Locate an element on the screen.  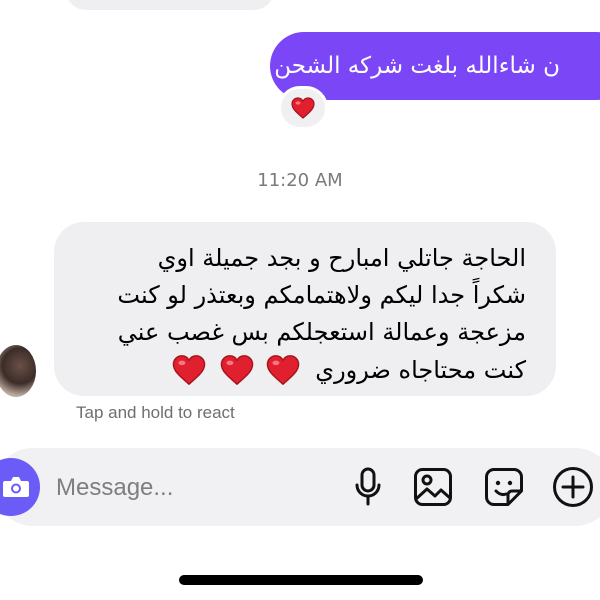
sent-message-text: ن شاءالله بلغت شركه الشحن is located at coordinates (417, 66).